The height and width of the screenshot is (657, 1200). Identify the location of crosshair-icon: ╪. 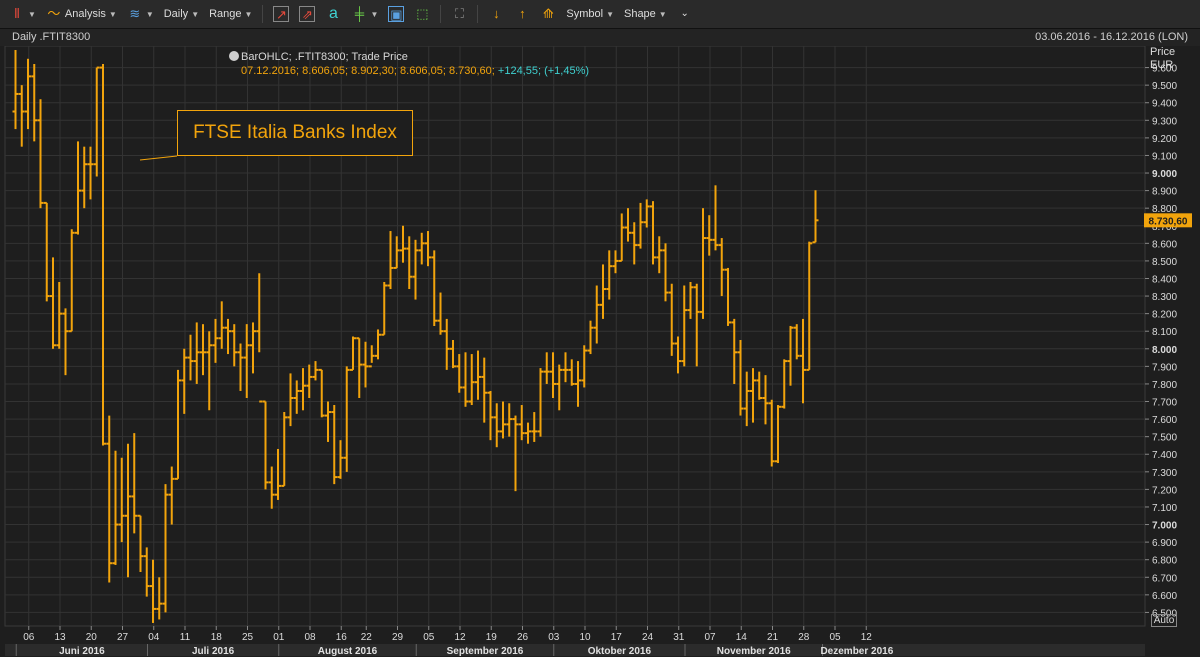
(359, 13).